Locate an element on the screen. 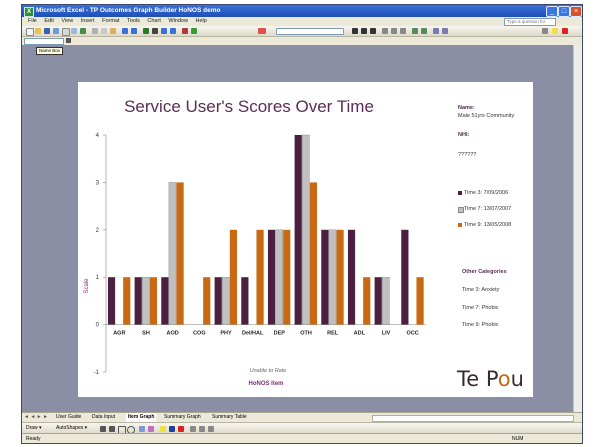 The image size is (602, 447). legend-swatch-time9 is located at coordinates (460, 225).